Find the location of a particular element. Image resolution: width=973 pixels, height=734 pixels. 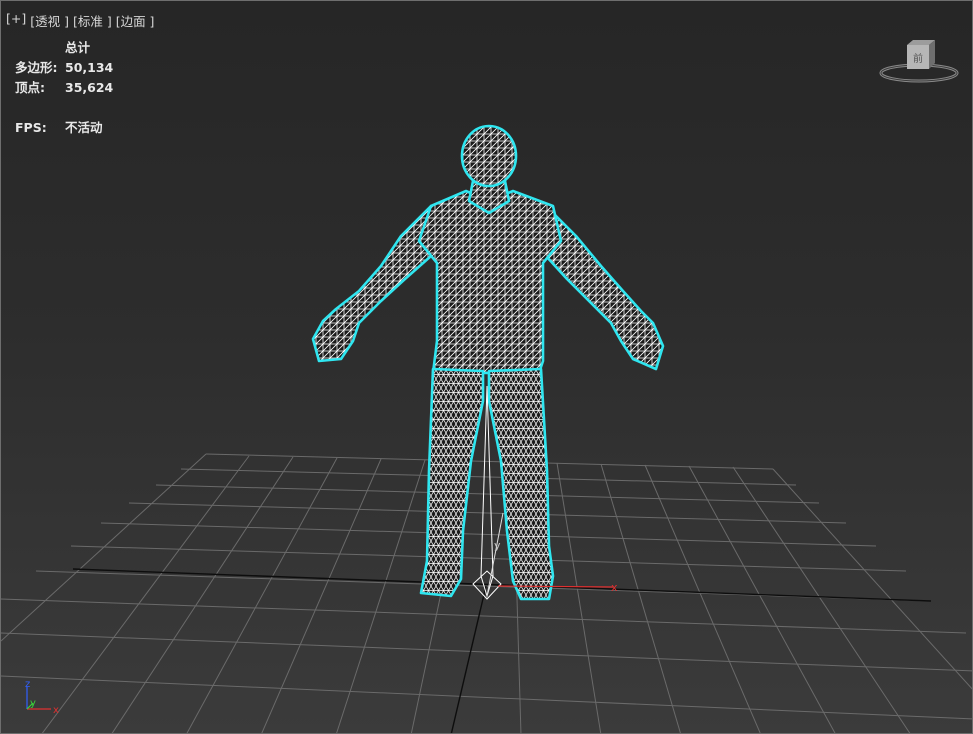

fps-value: 不活动 is located at coordinates (84, 127).